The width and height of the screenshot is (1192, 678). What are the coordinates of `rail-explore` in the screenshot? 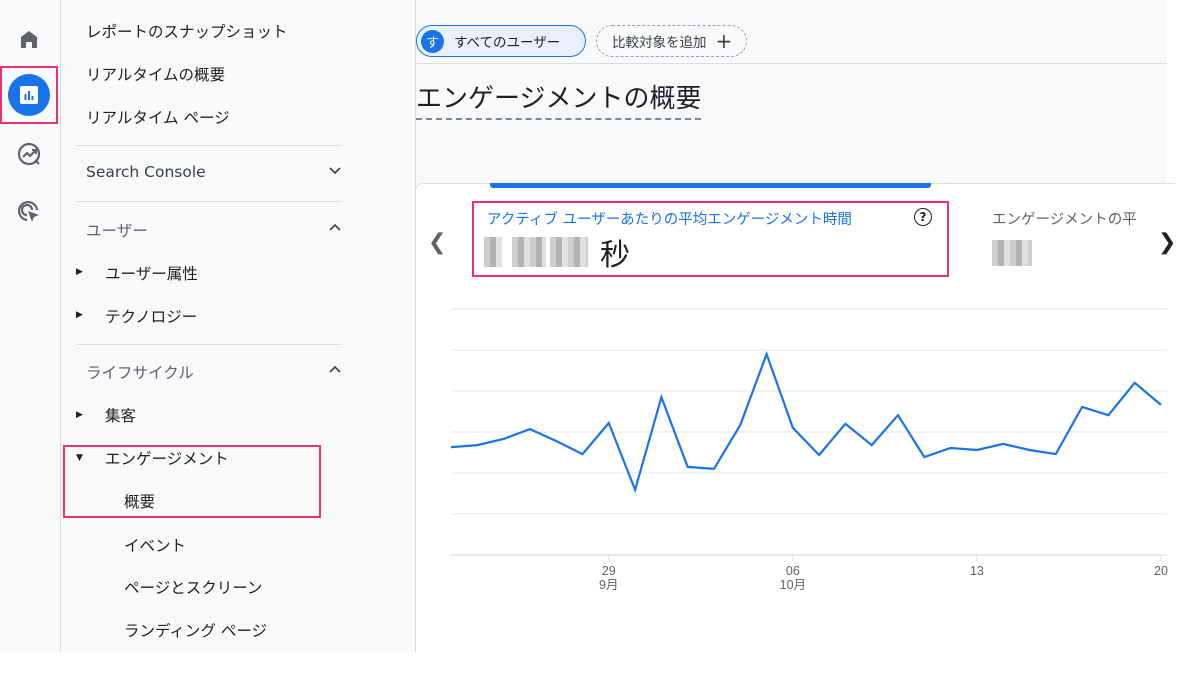 It's located at (29, 154).